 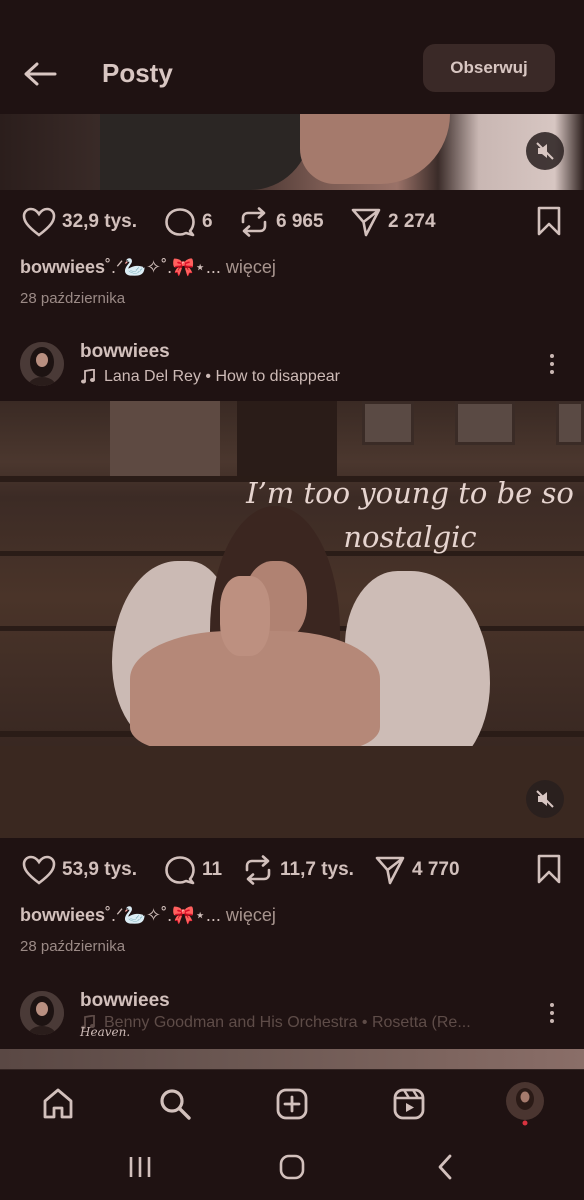 I want to click on girl-hands, so click(x=245, y=616).